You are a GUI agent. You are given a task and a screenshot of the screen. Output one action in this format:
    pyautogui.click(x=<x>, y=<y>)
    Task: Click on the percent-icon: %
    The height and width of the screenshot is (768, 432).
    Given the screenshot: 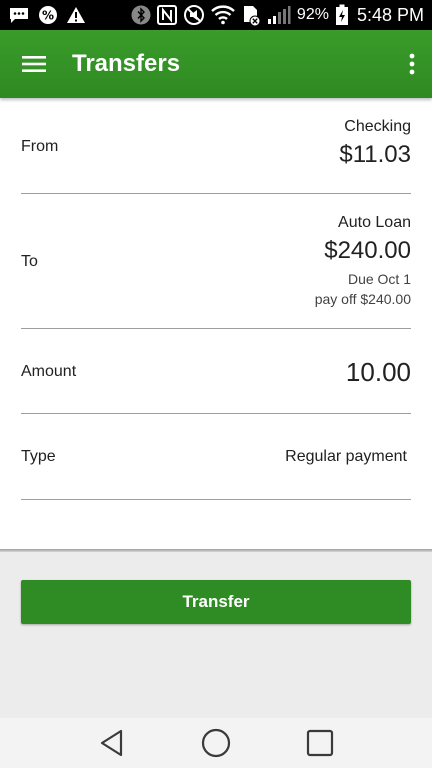 What is the action you would take?
    pyautogui.click(x=48, y=15)
    